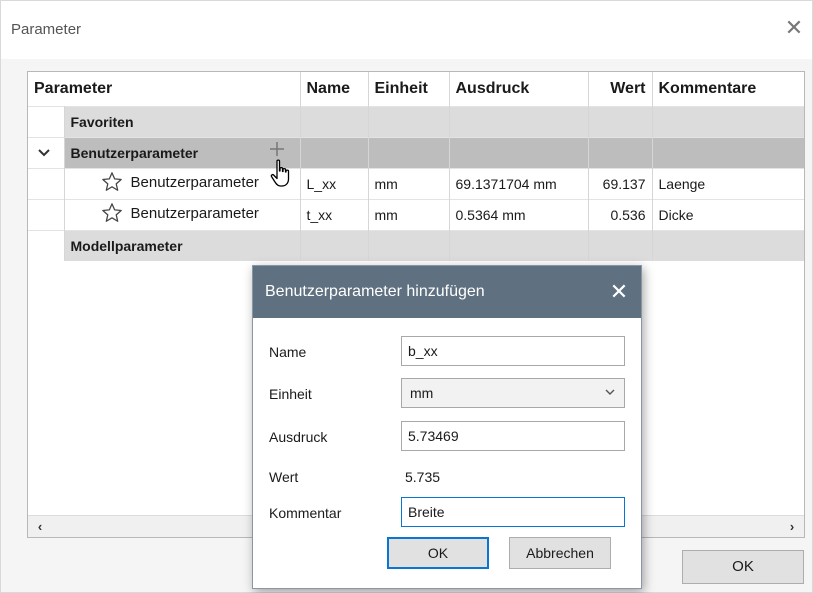 The height and width of the screenshot is (593, 813). I want to click on ausdruck-label: Ausdruck, so click(298, 437).